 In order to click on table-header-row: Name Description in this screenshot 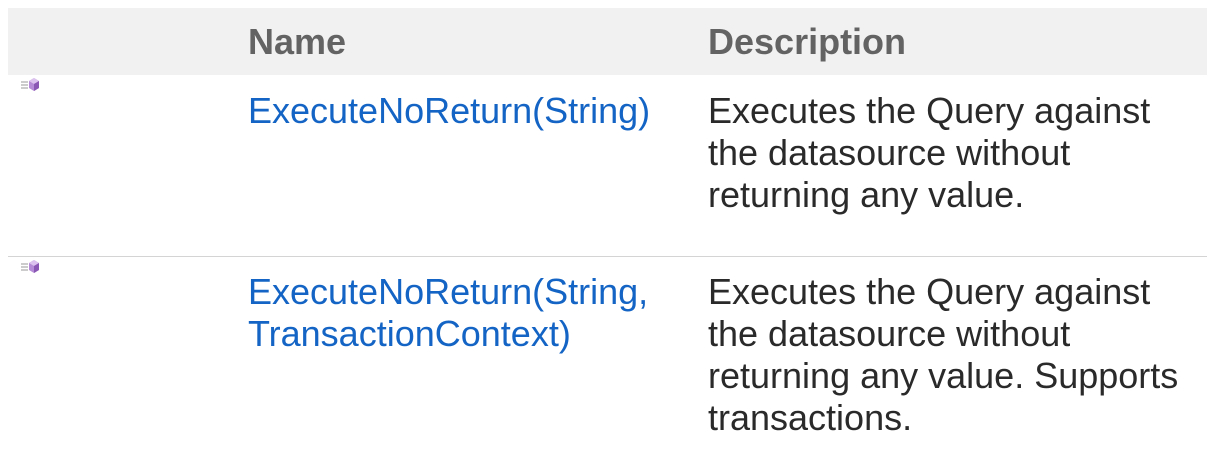, I will do `click(607, 41)`.